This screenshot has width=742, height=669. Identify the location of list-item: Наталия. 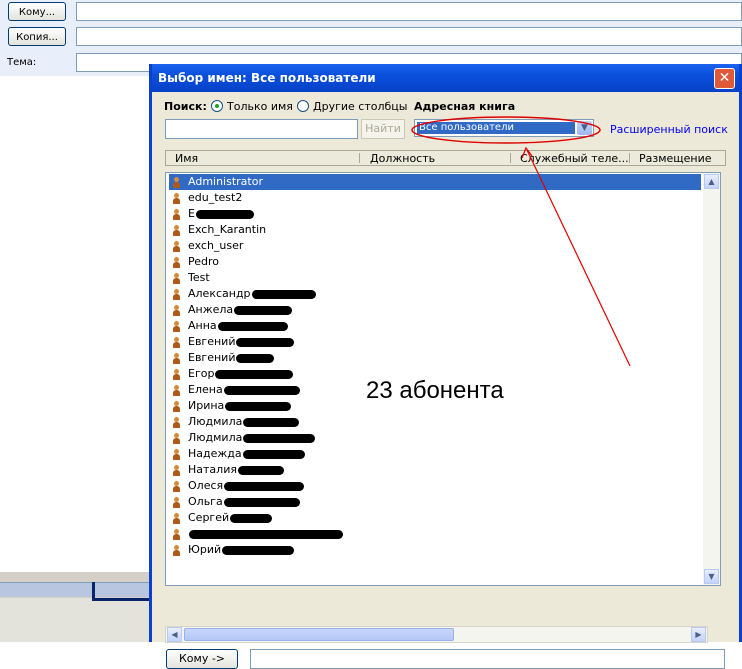
(226, 470).